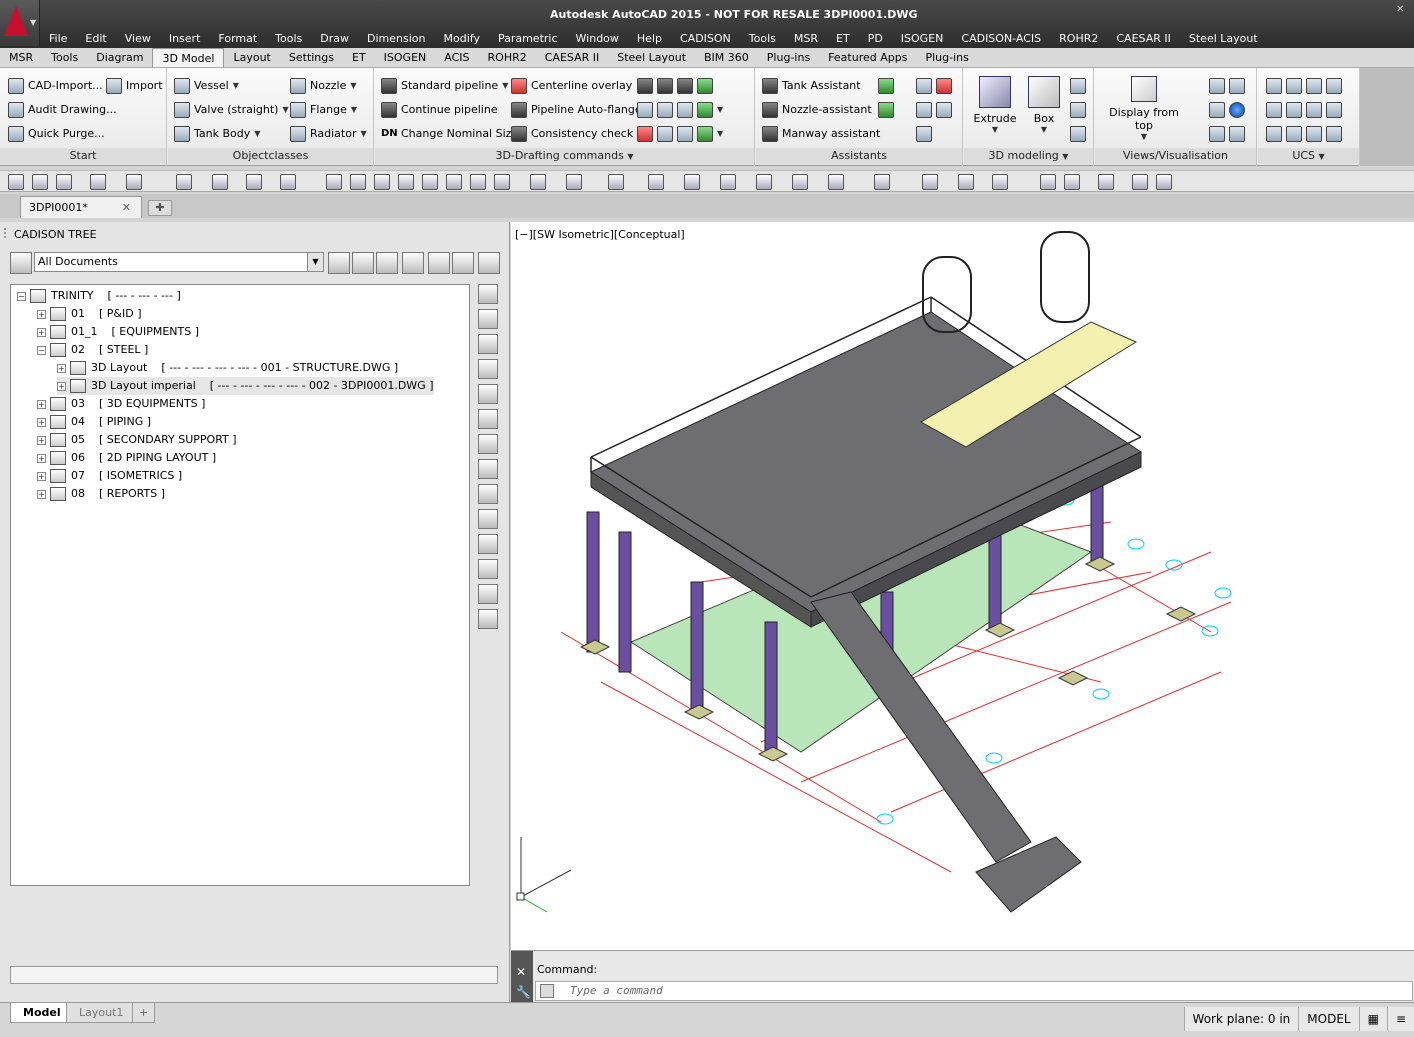  Describe the element at coordinates (1001, 39) in the screenshot. I see `menu-item-cadison-acis: CADISON-ACIS` at that location.